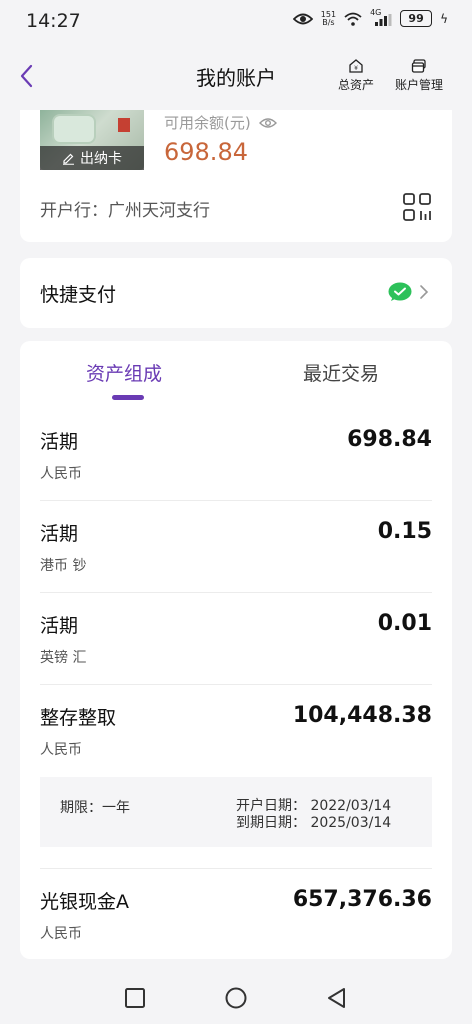  Describe the element at coordinates (101, 159) in the screenshot. I see `cashier-card-label: 出纳卡` at that location.